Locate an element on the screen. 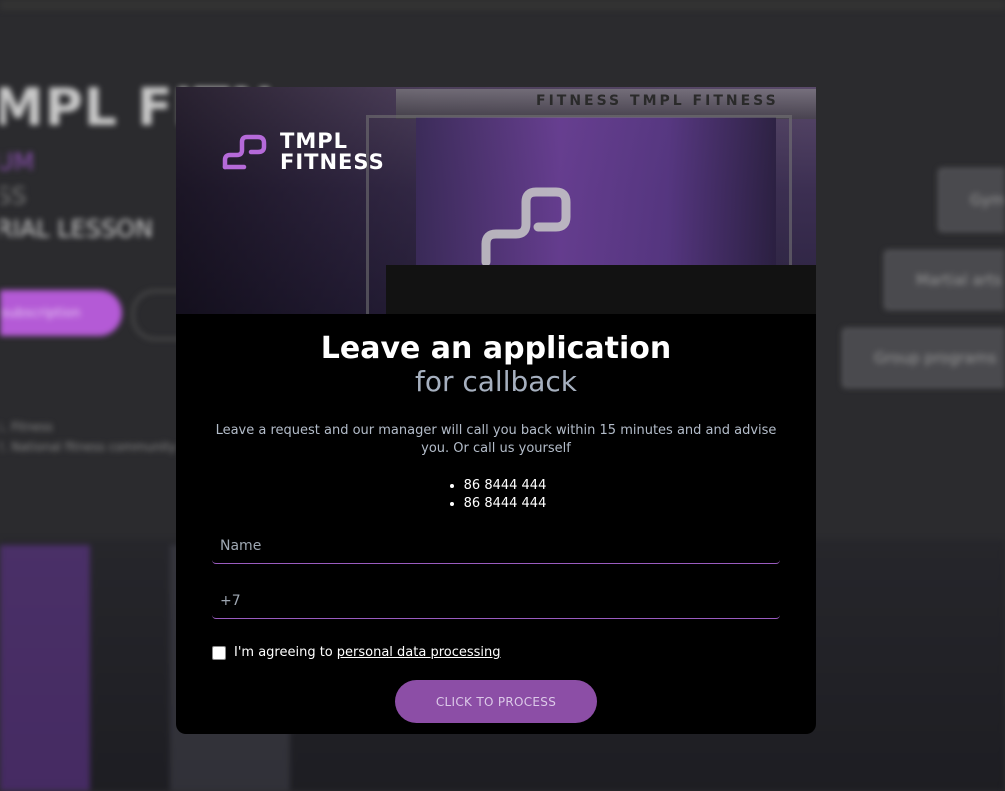  banner-counter is located at coordinates (601, 289).